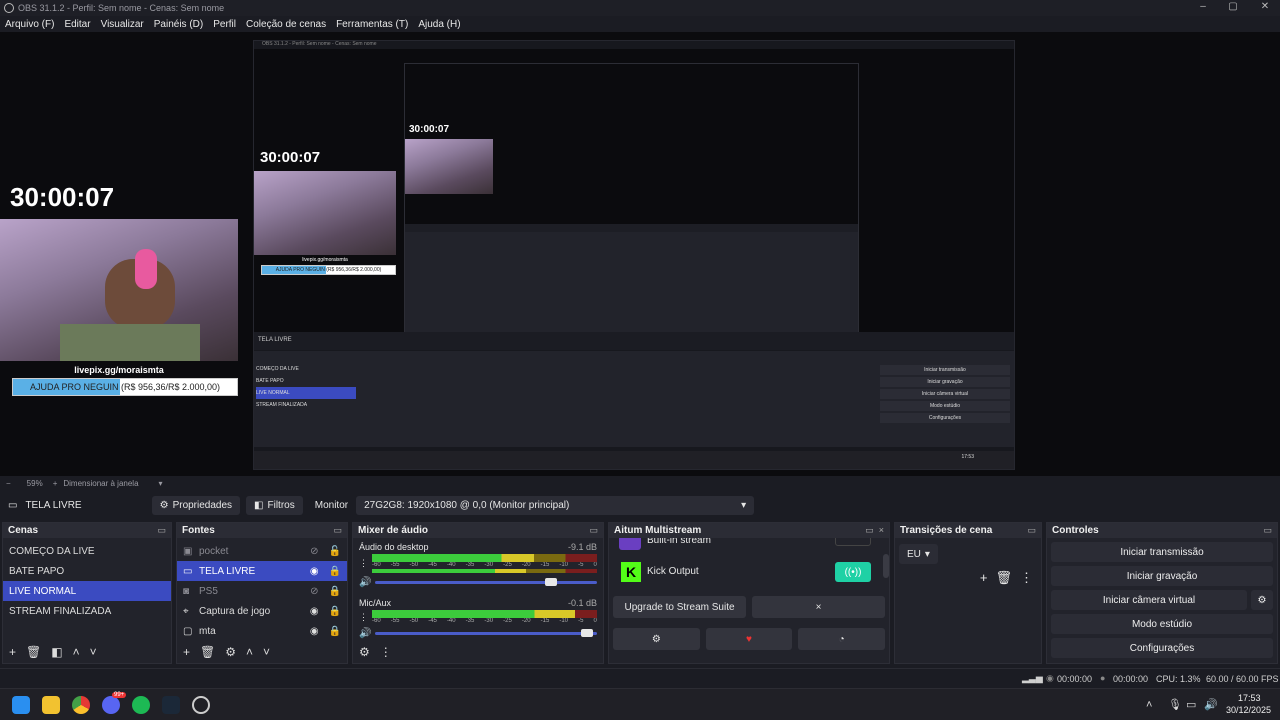 This screenshot has height=720, width=1280. Describe the element at coordinates (1265, 8) in the screenshot. I see `close-window-button: ✕` at that location.